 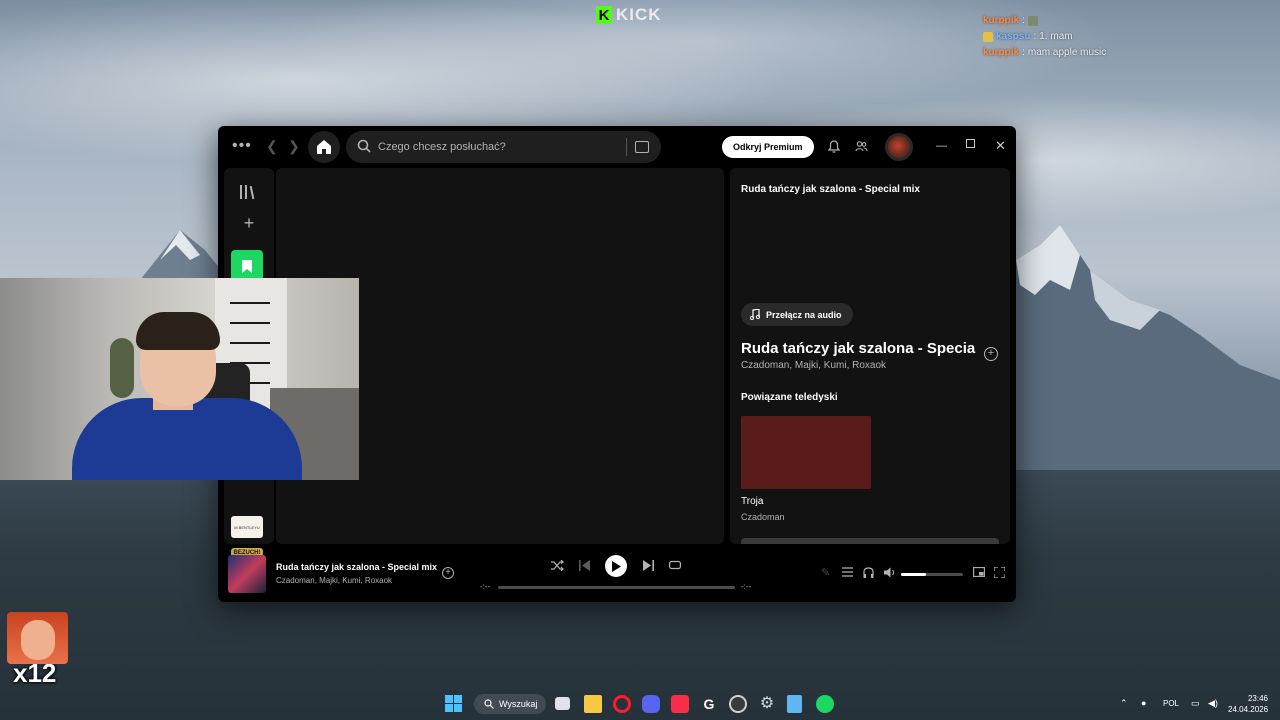 What do you see at coordinates (179, 379) in the screenshot?
I see `streamer-webcam` at bounding box center [179, 379].